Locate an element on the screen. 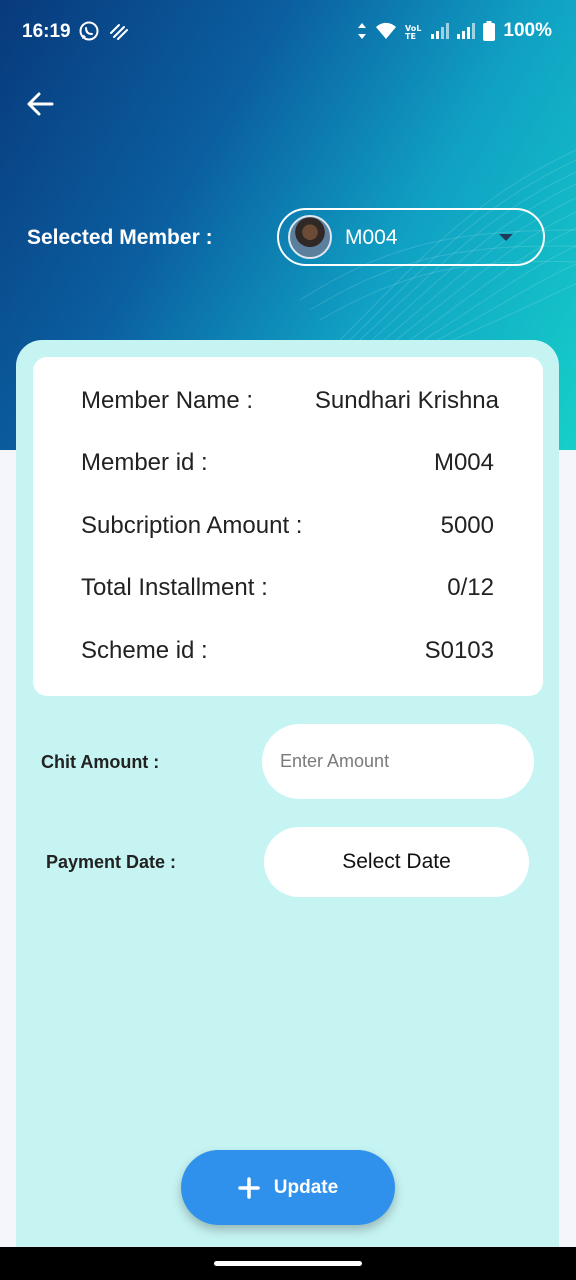 The image size is (576, 1280). subscription-amount-label: Subcription Amount : is located at coordinates (192, 525).